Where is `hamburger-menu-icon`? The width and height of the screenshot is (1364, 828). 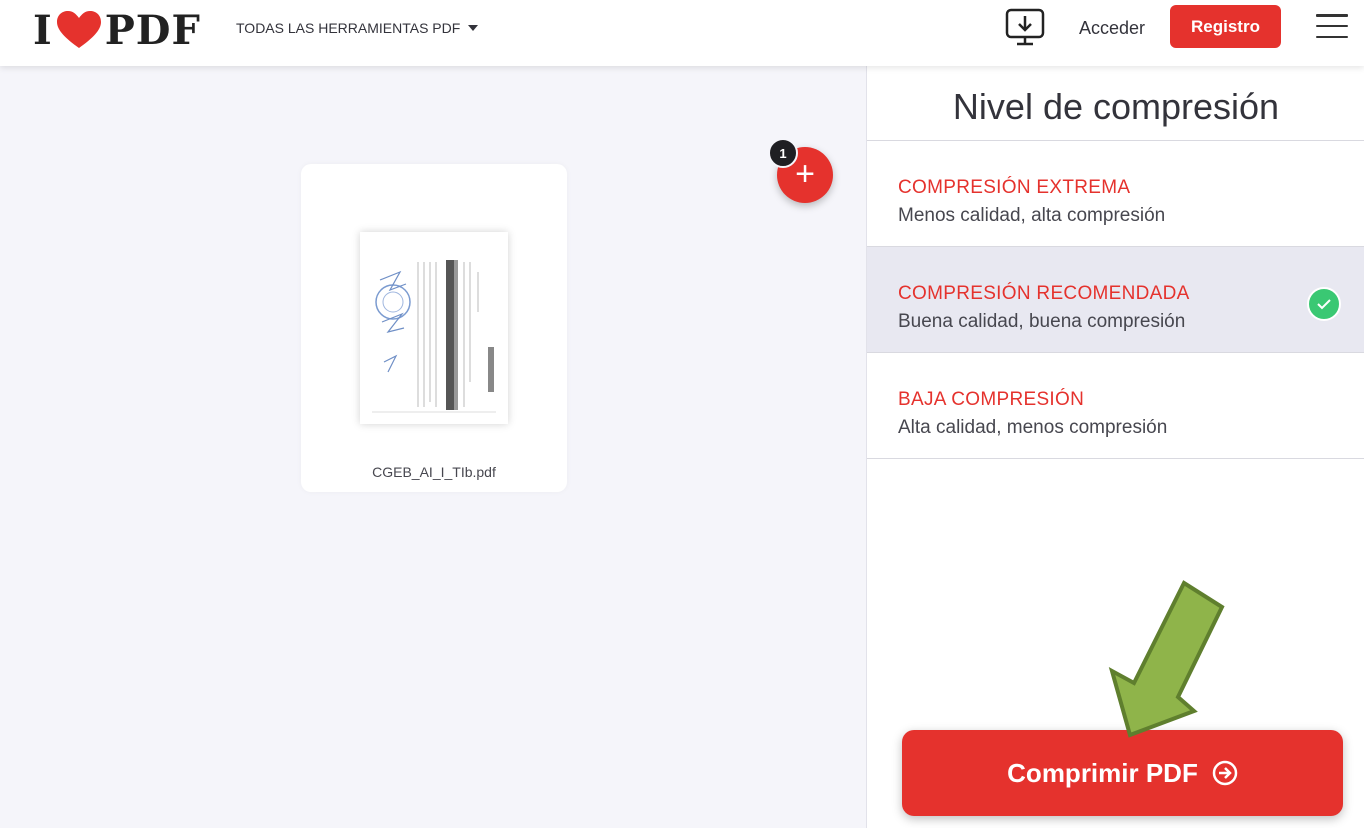
hamburger-menu-icon is located at coordinates (1332, 26).